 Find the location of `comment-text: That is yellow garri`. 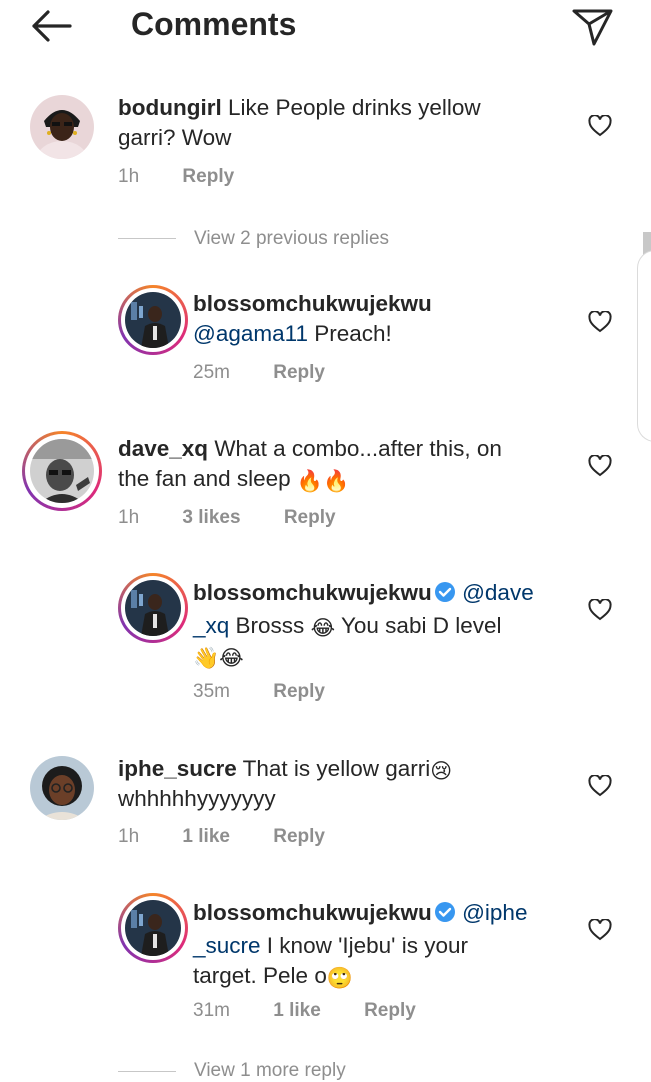

comment-text: That is yellow garri is located at coordinates (333, 768).